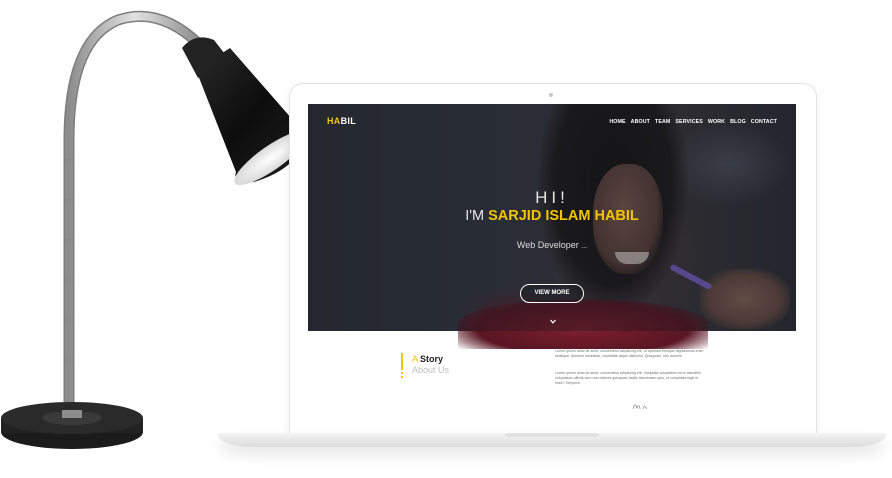  Describe the element at coordinates (552, 197) in the screenshot. I see `hero-greeting: HI!` at that location.